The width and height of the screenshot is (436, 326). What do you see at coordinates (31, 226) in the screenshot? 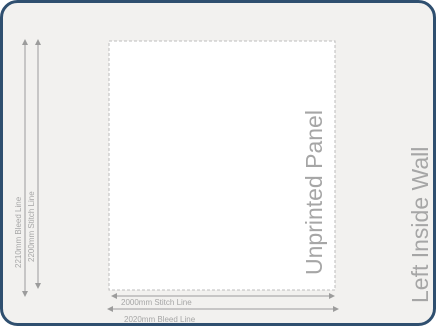
I see `stitch-height-label: 2200mm Stitch Line` at bounding box center [31, 226].